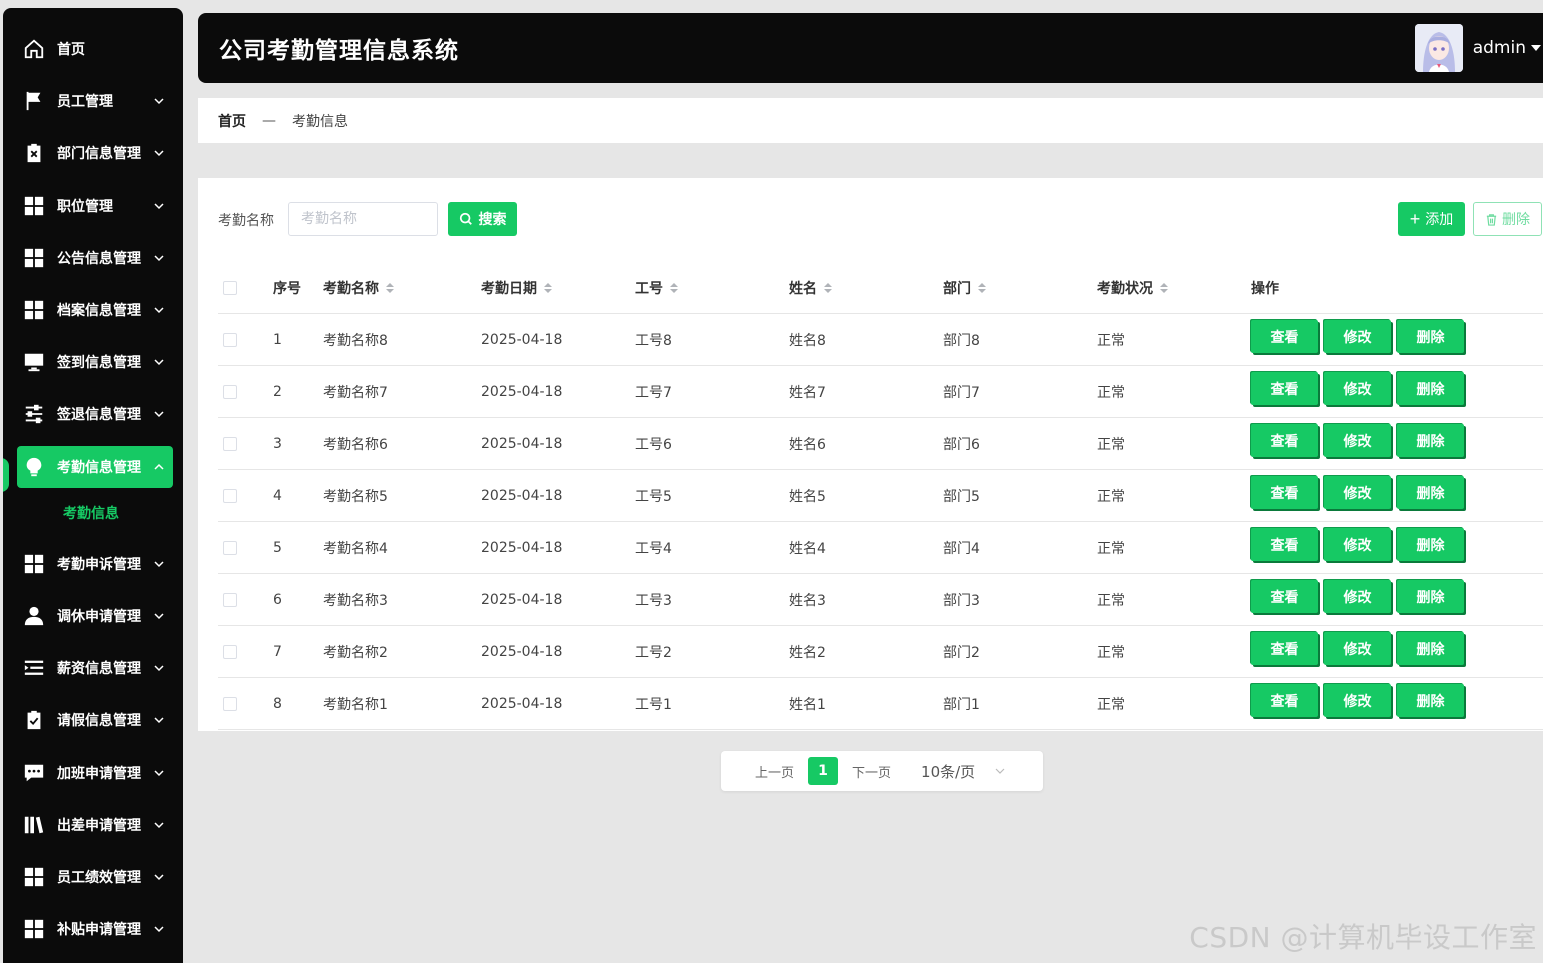 This screenshot has height=963, width=1543. Describe the element at coordinates (1431, 219) in the screenshot. I see `add-button: + 添加` at that location.